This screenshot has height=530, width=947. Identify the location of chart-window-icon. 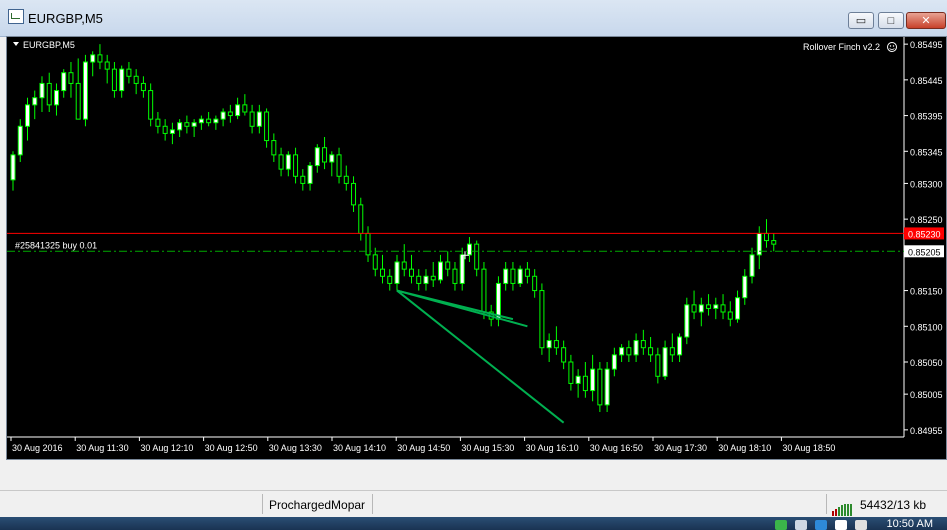
(16, 16).